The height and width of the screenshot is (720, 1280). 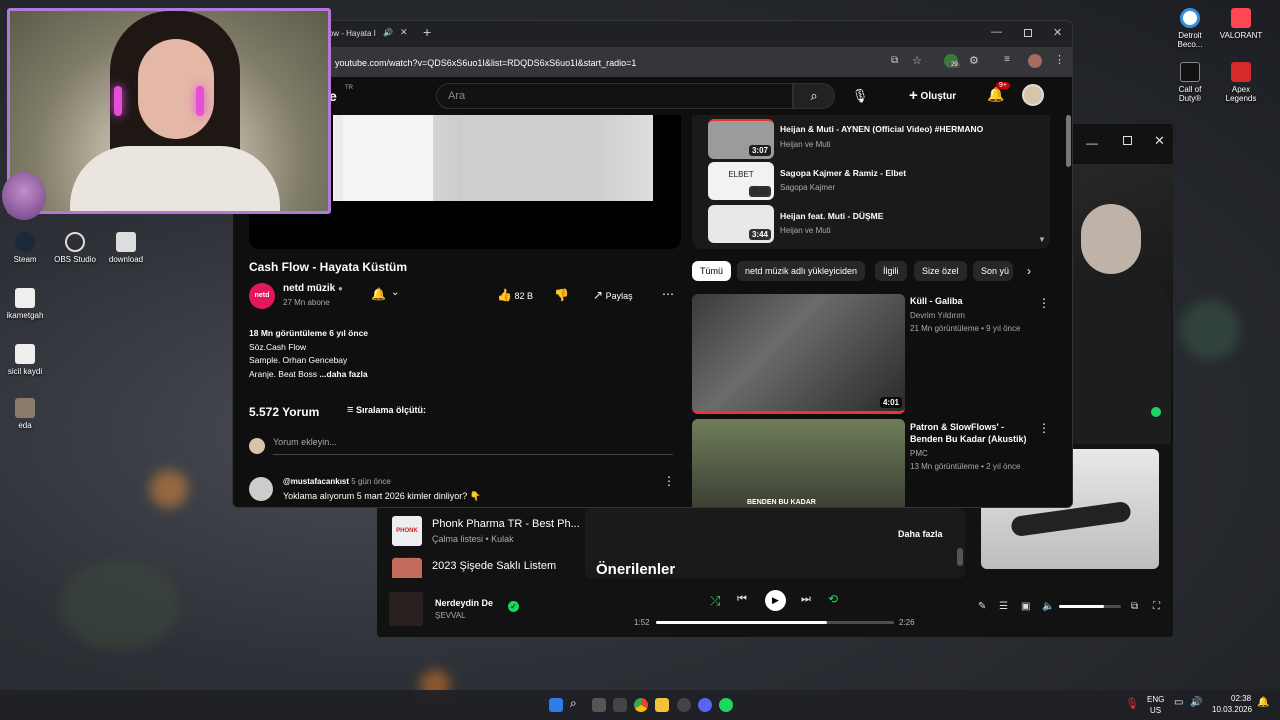 I want to click on comment-menu-icon: ⋮, so click(x=669, y=481).